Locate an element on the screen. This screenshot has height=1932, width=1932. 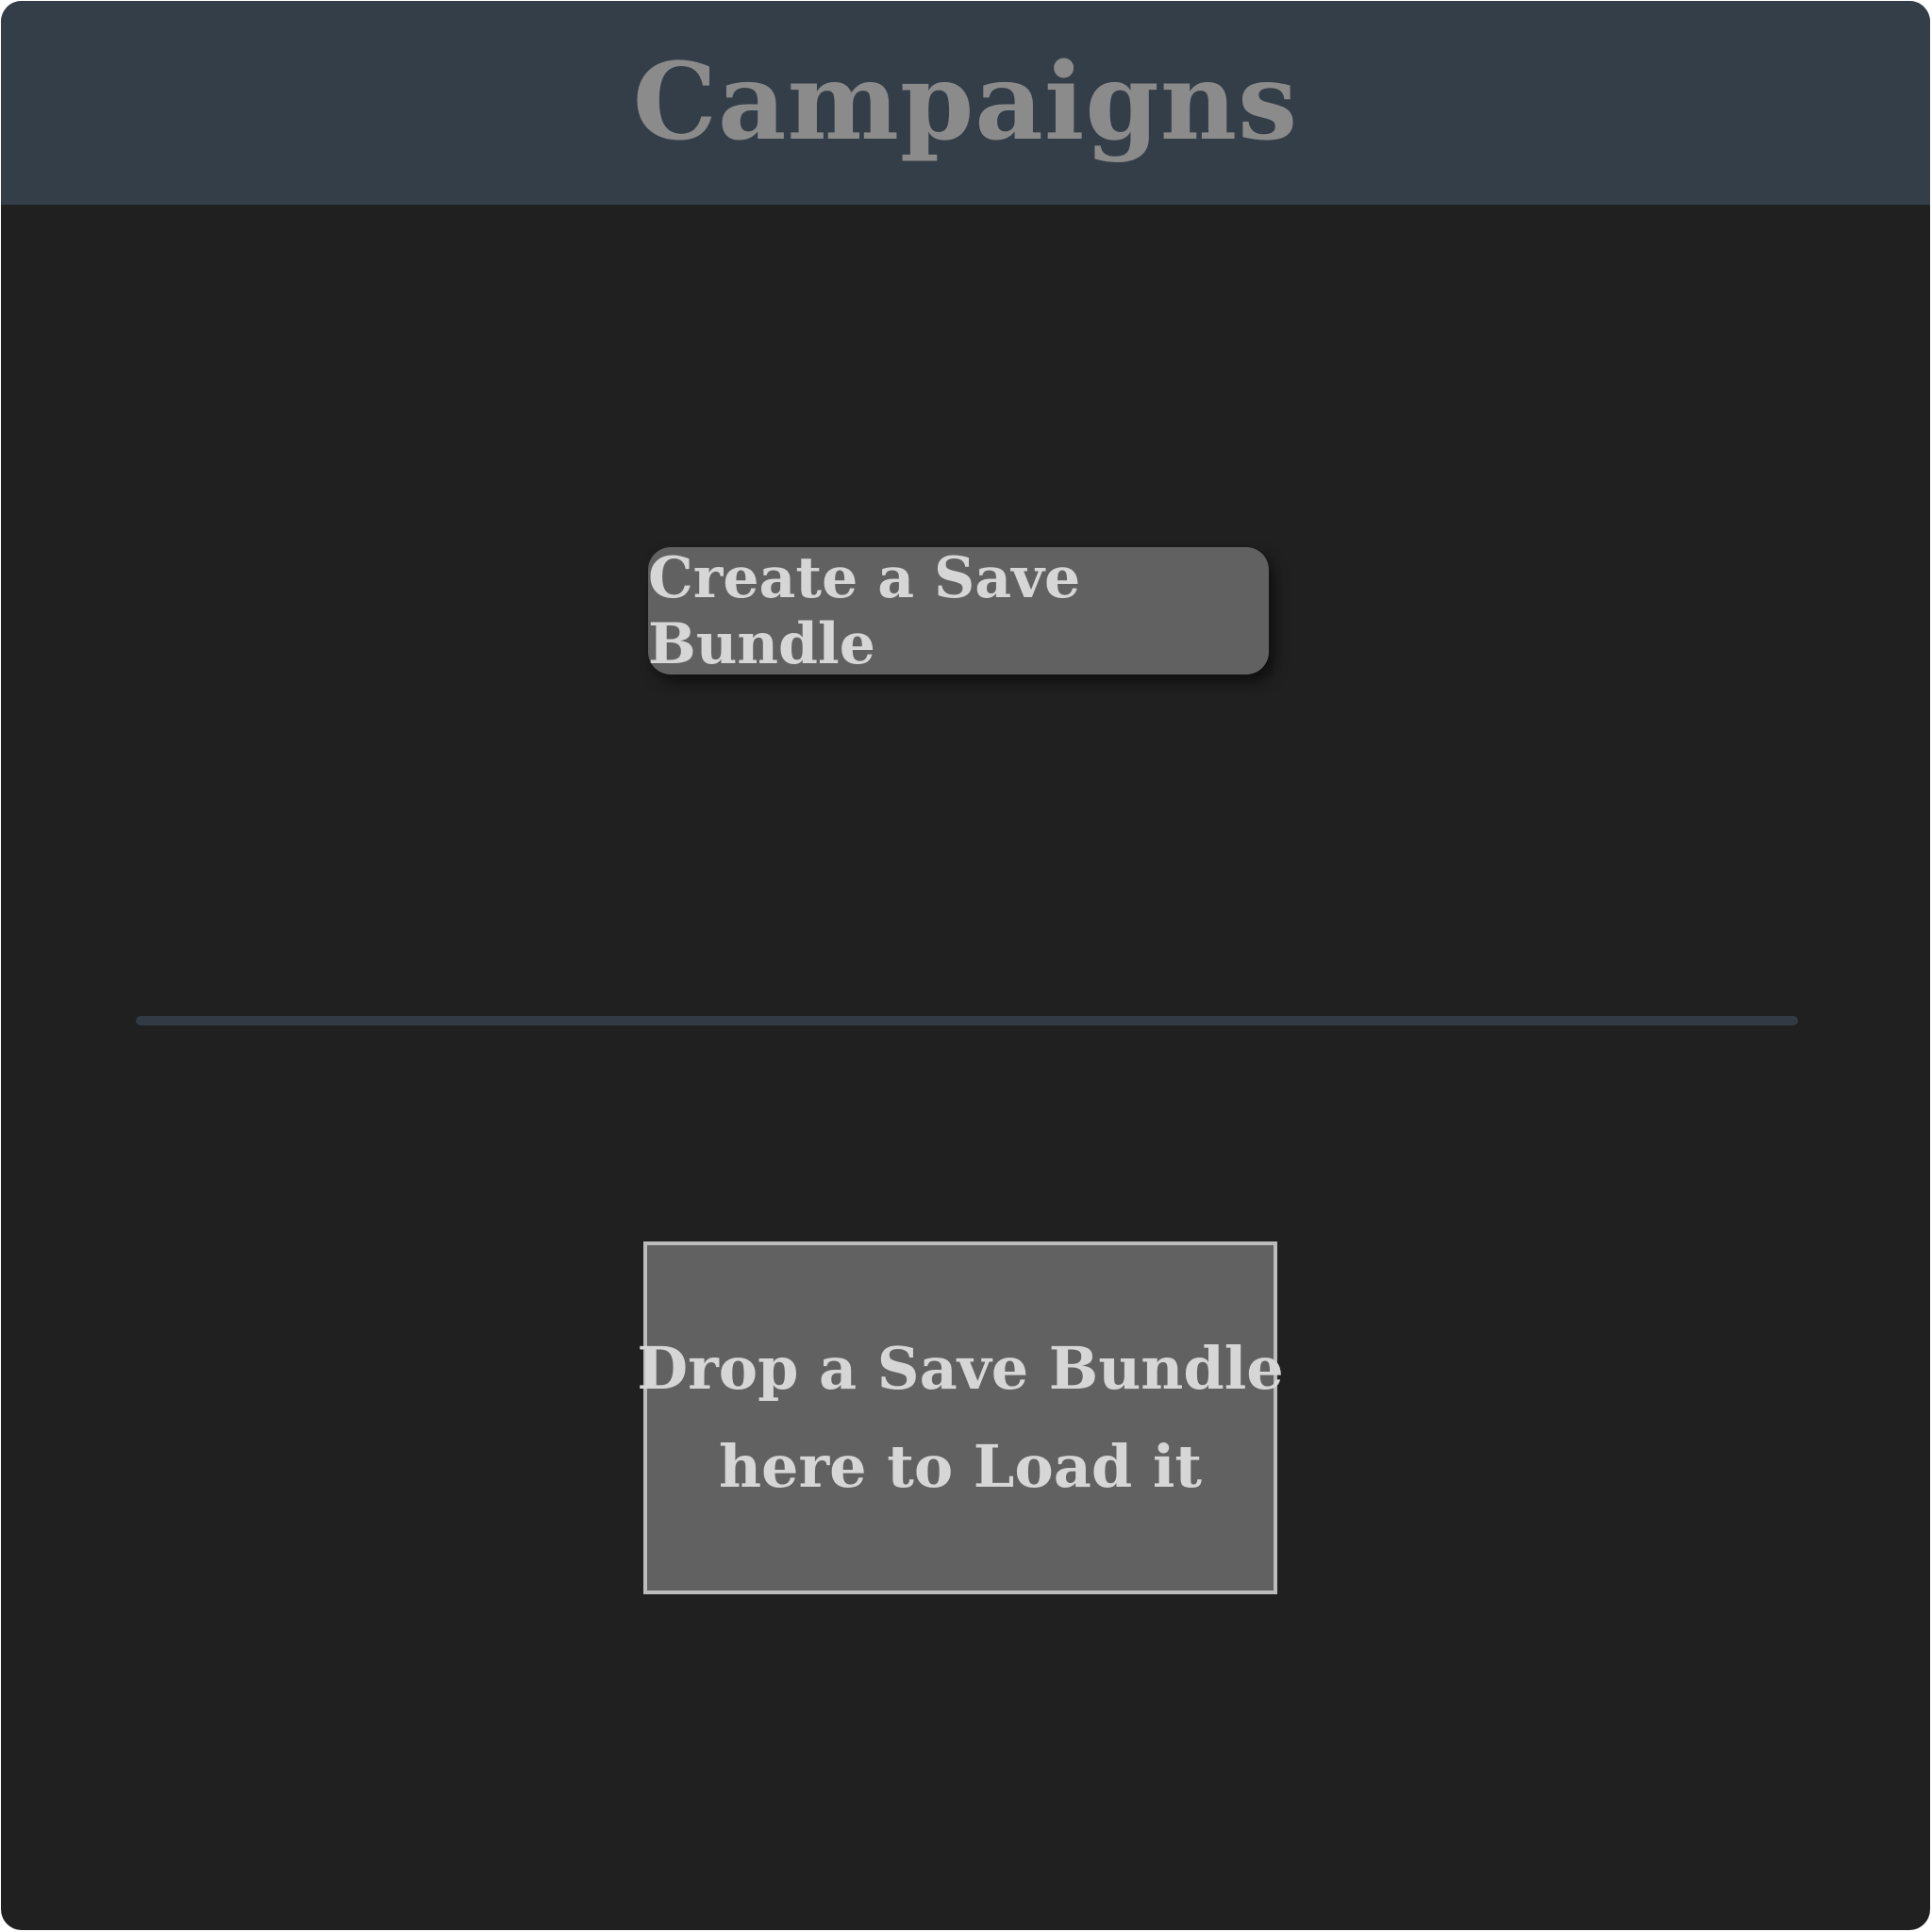
drop-zone-line-1: Drop a Save Bundle is located at coordinates (960, 1368).